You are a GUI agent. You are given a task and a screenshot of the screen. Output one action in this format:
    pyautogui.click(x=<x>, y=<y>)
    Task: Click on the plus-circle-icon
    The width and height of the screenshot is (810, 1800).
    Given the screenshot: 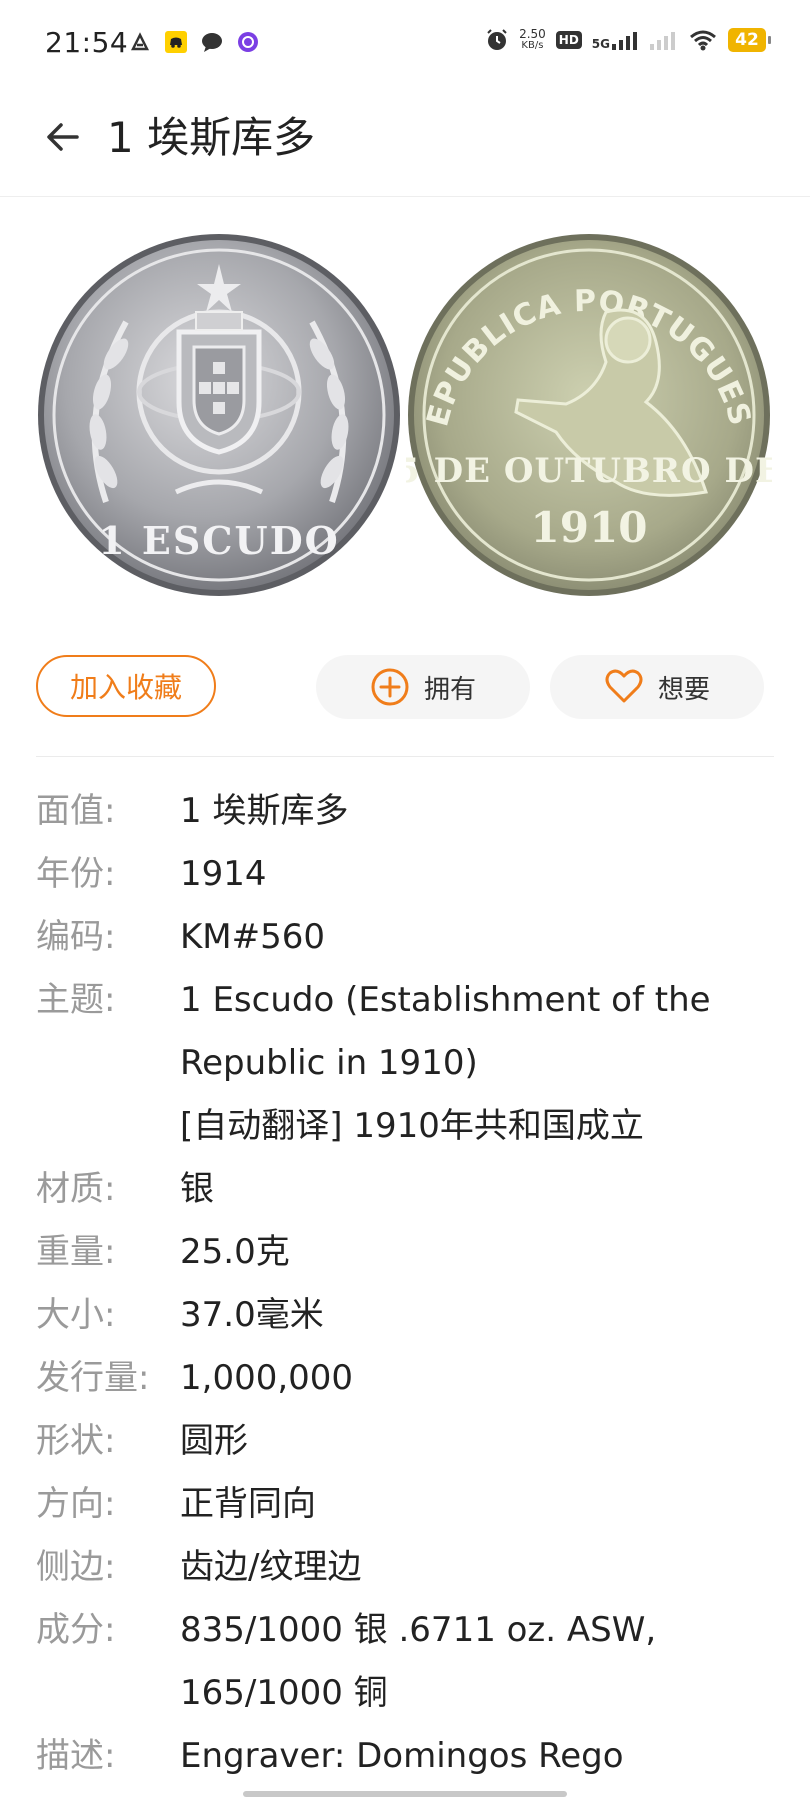 What is the action you would take?
    pyautogui.click(x=390, y=687)
    